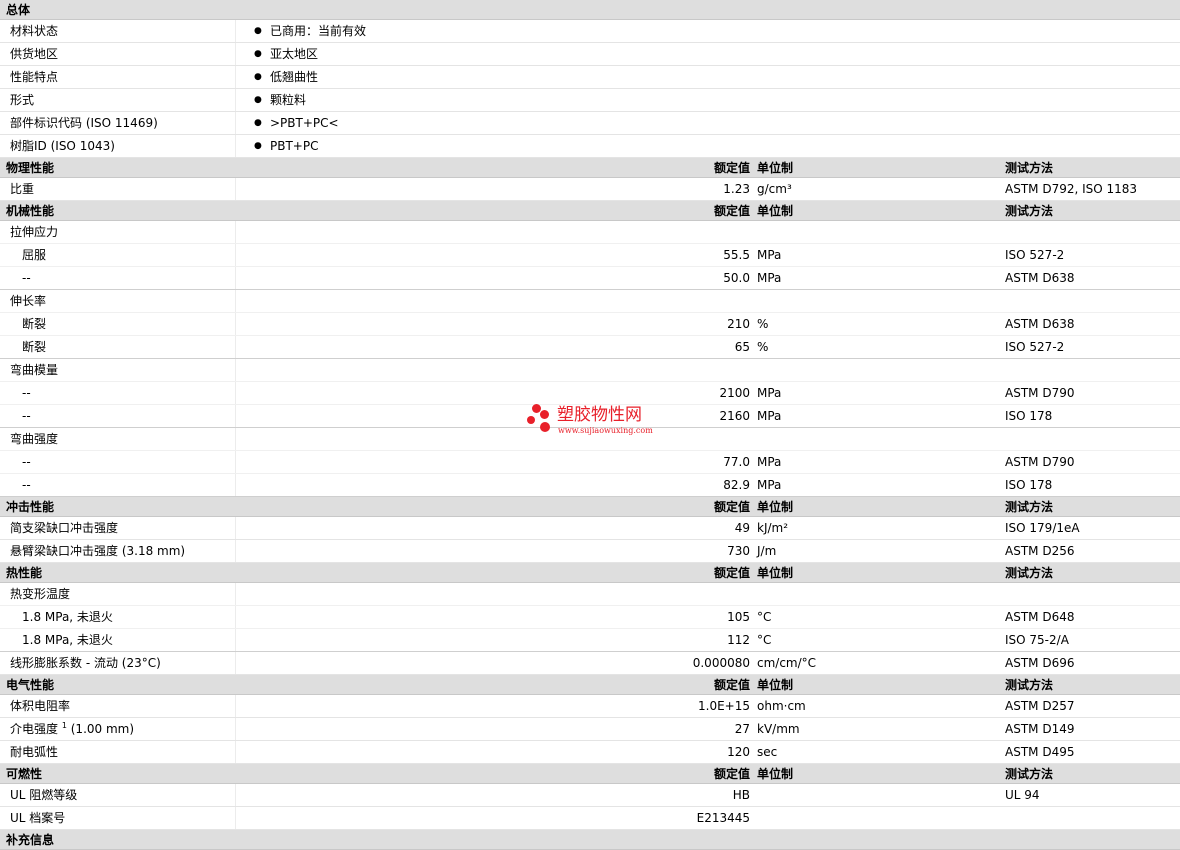 This screenshot has height=850, width=1180. I want to click on property-subrow: 断裂 65 % ISO 527-2, so click(590, 347).